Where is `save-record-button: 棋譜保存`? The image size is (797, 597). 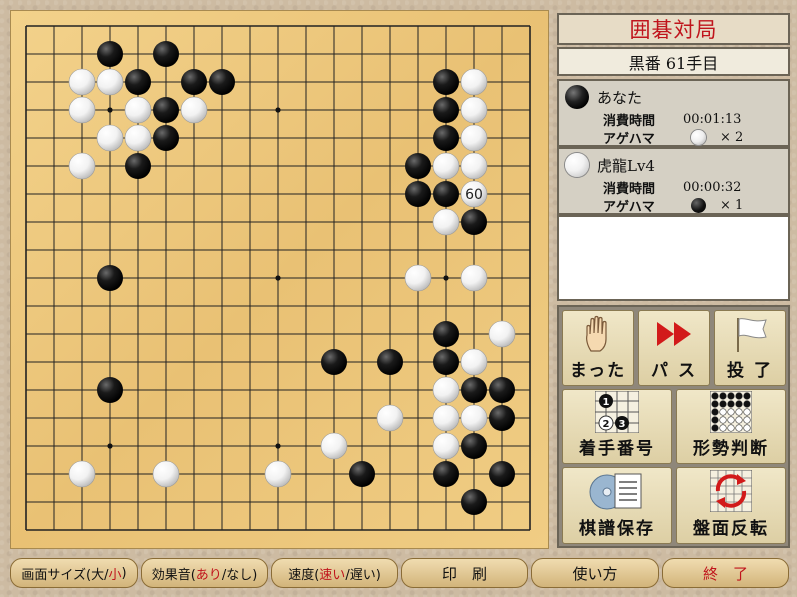 save-record-button: 棋譜保存 is located at coordinates (617, 505).